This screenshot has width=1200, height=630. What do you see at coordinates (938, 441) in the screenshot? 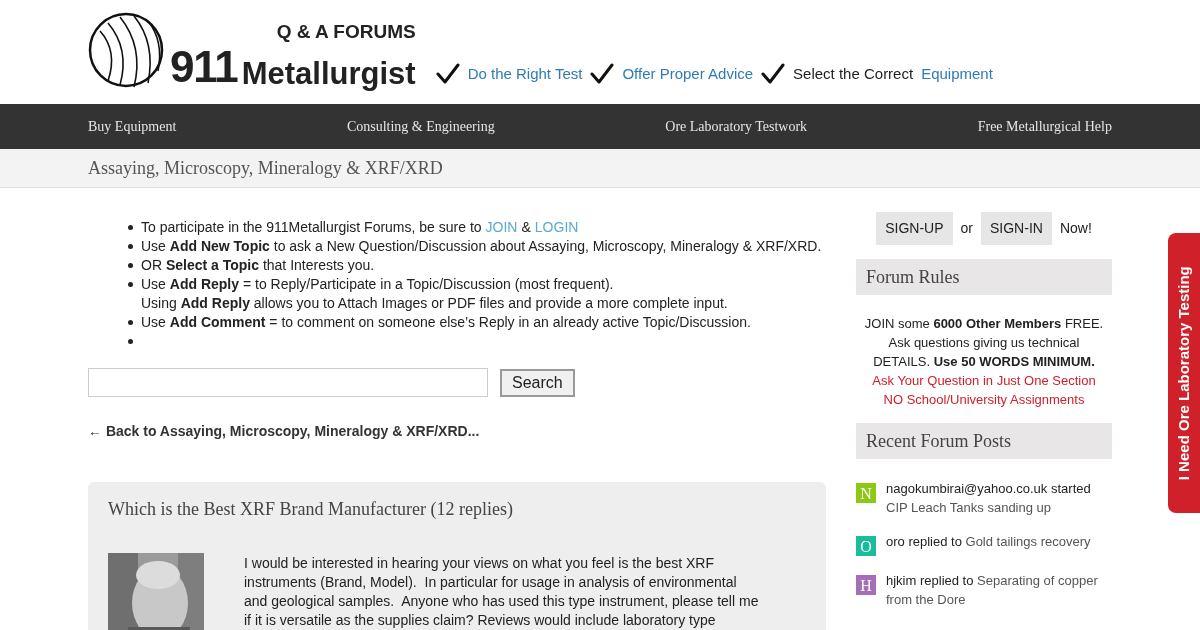
I see `section-title: Recent Forum Posts` at bounding box center [938, 441].